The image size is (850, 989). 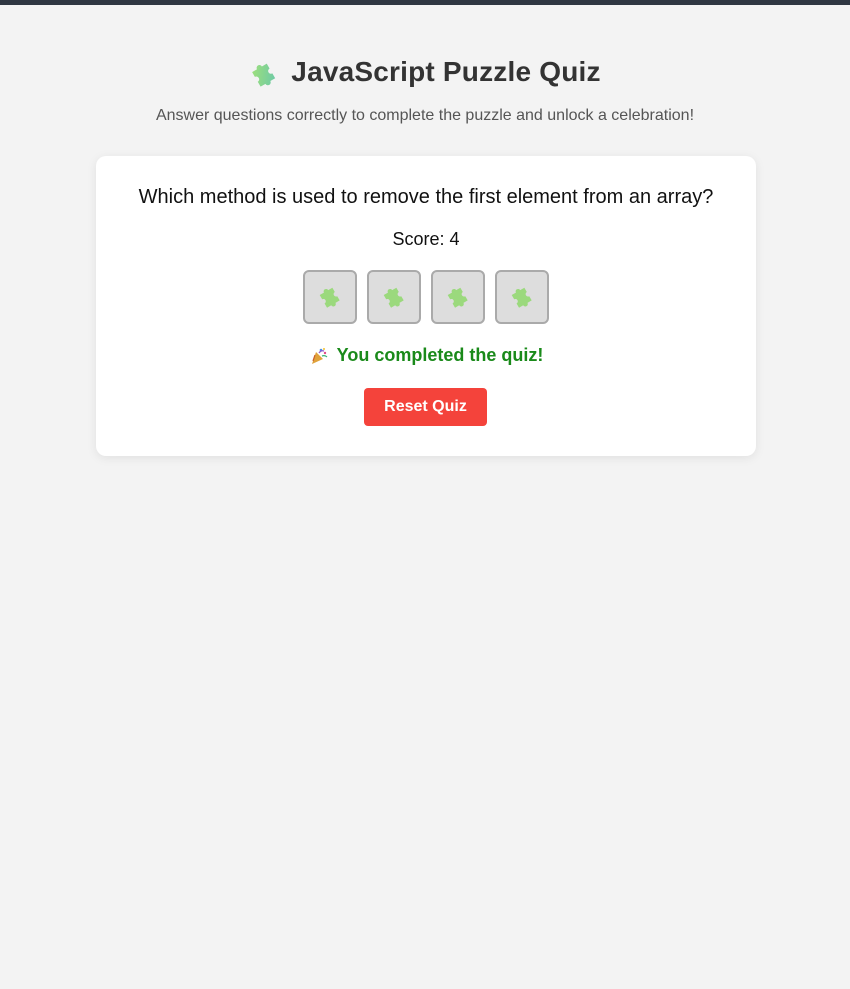 I want to click on puzzle-pieces, so click(x=426, y=297).